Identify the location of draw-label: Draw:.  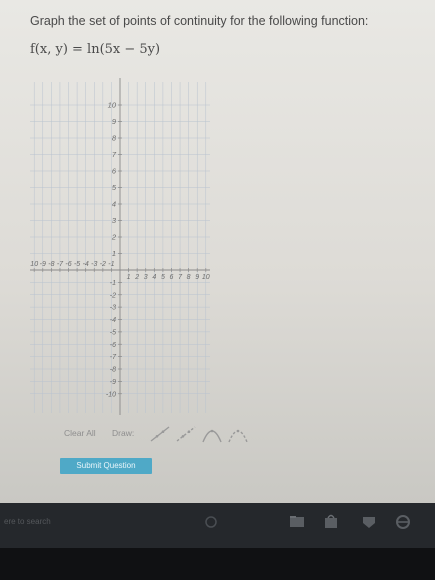
(123, 433).